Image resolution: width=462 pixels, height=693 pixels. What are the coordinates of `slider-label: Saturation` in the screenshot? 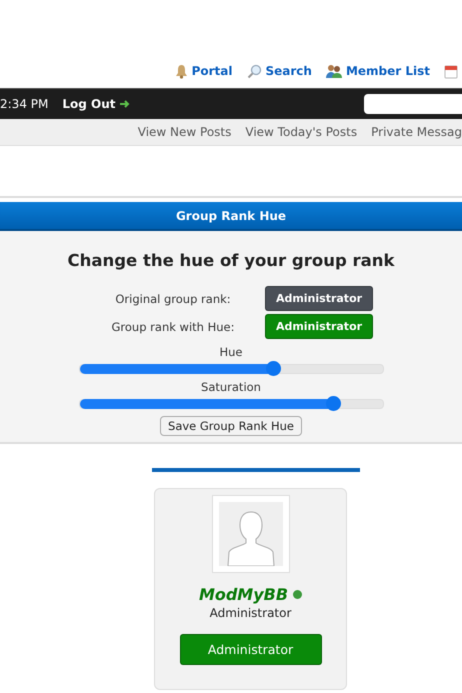 It's located at (231, 387).